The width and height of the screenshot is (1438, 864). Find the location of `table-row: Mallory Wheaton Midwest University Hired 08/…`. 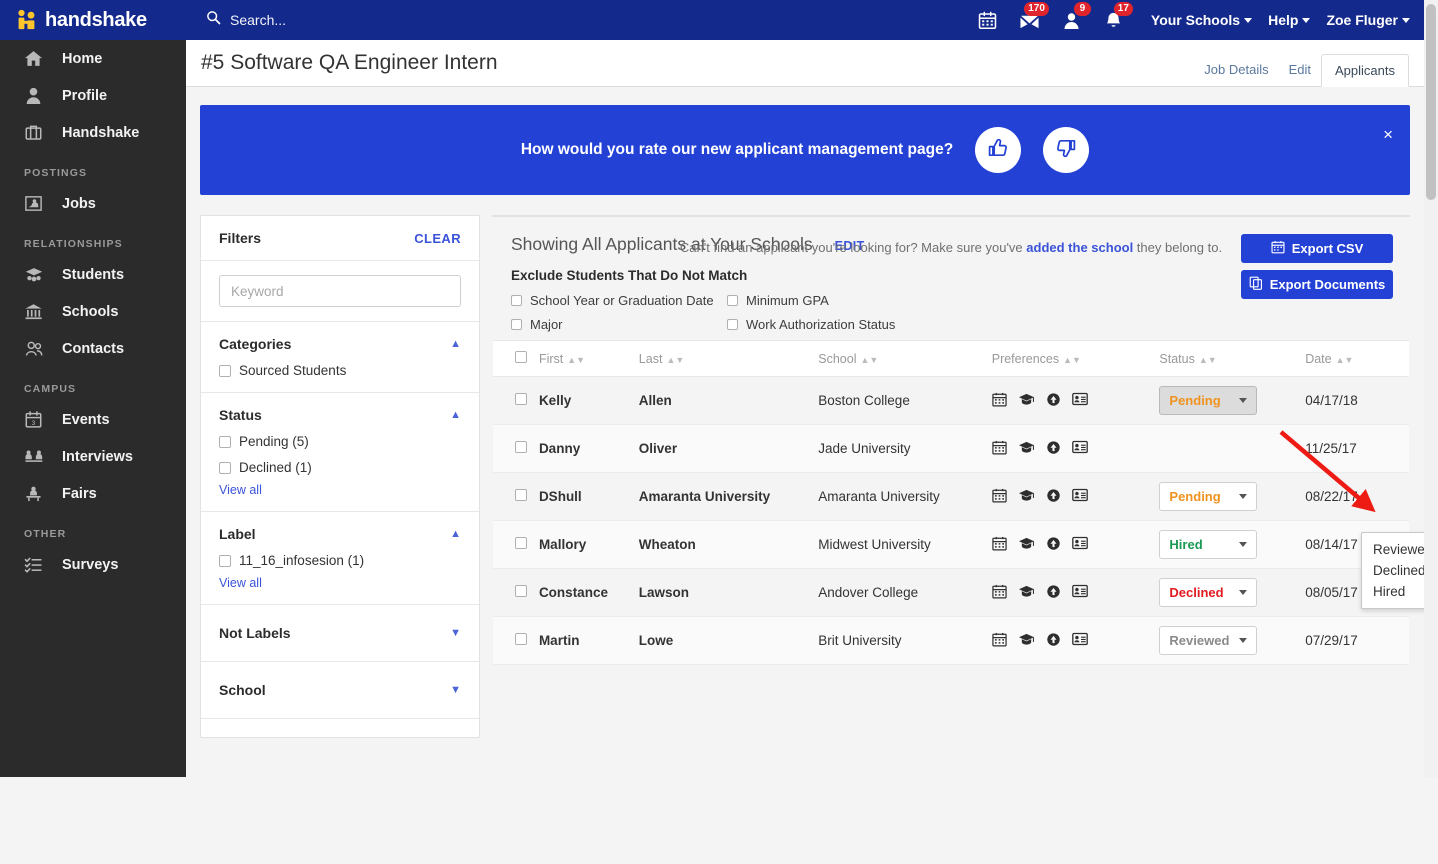

table-row: Mallory Wheaton Midwest University Hired 08/… is located at coordinates (951, 544).